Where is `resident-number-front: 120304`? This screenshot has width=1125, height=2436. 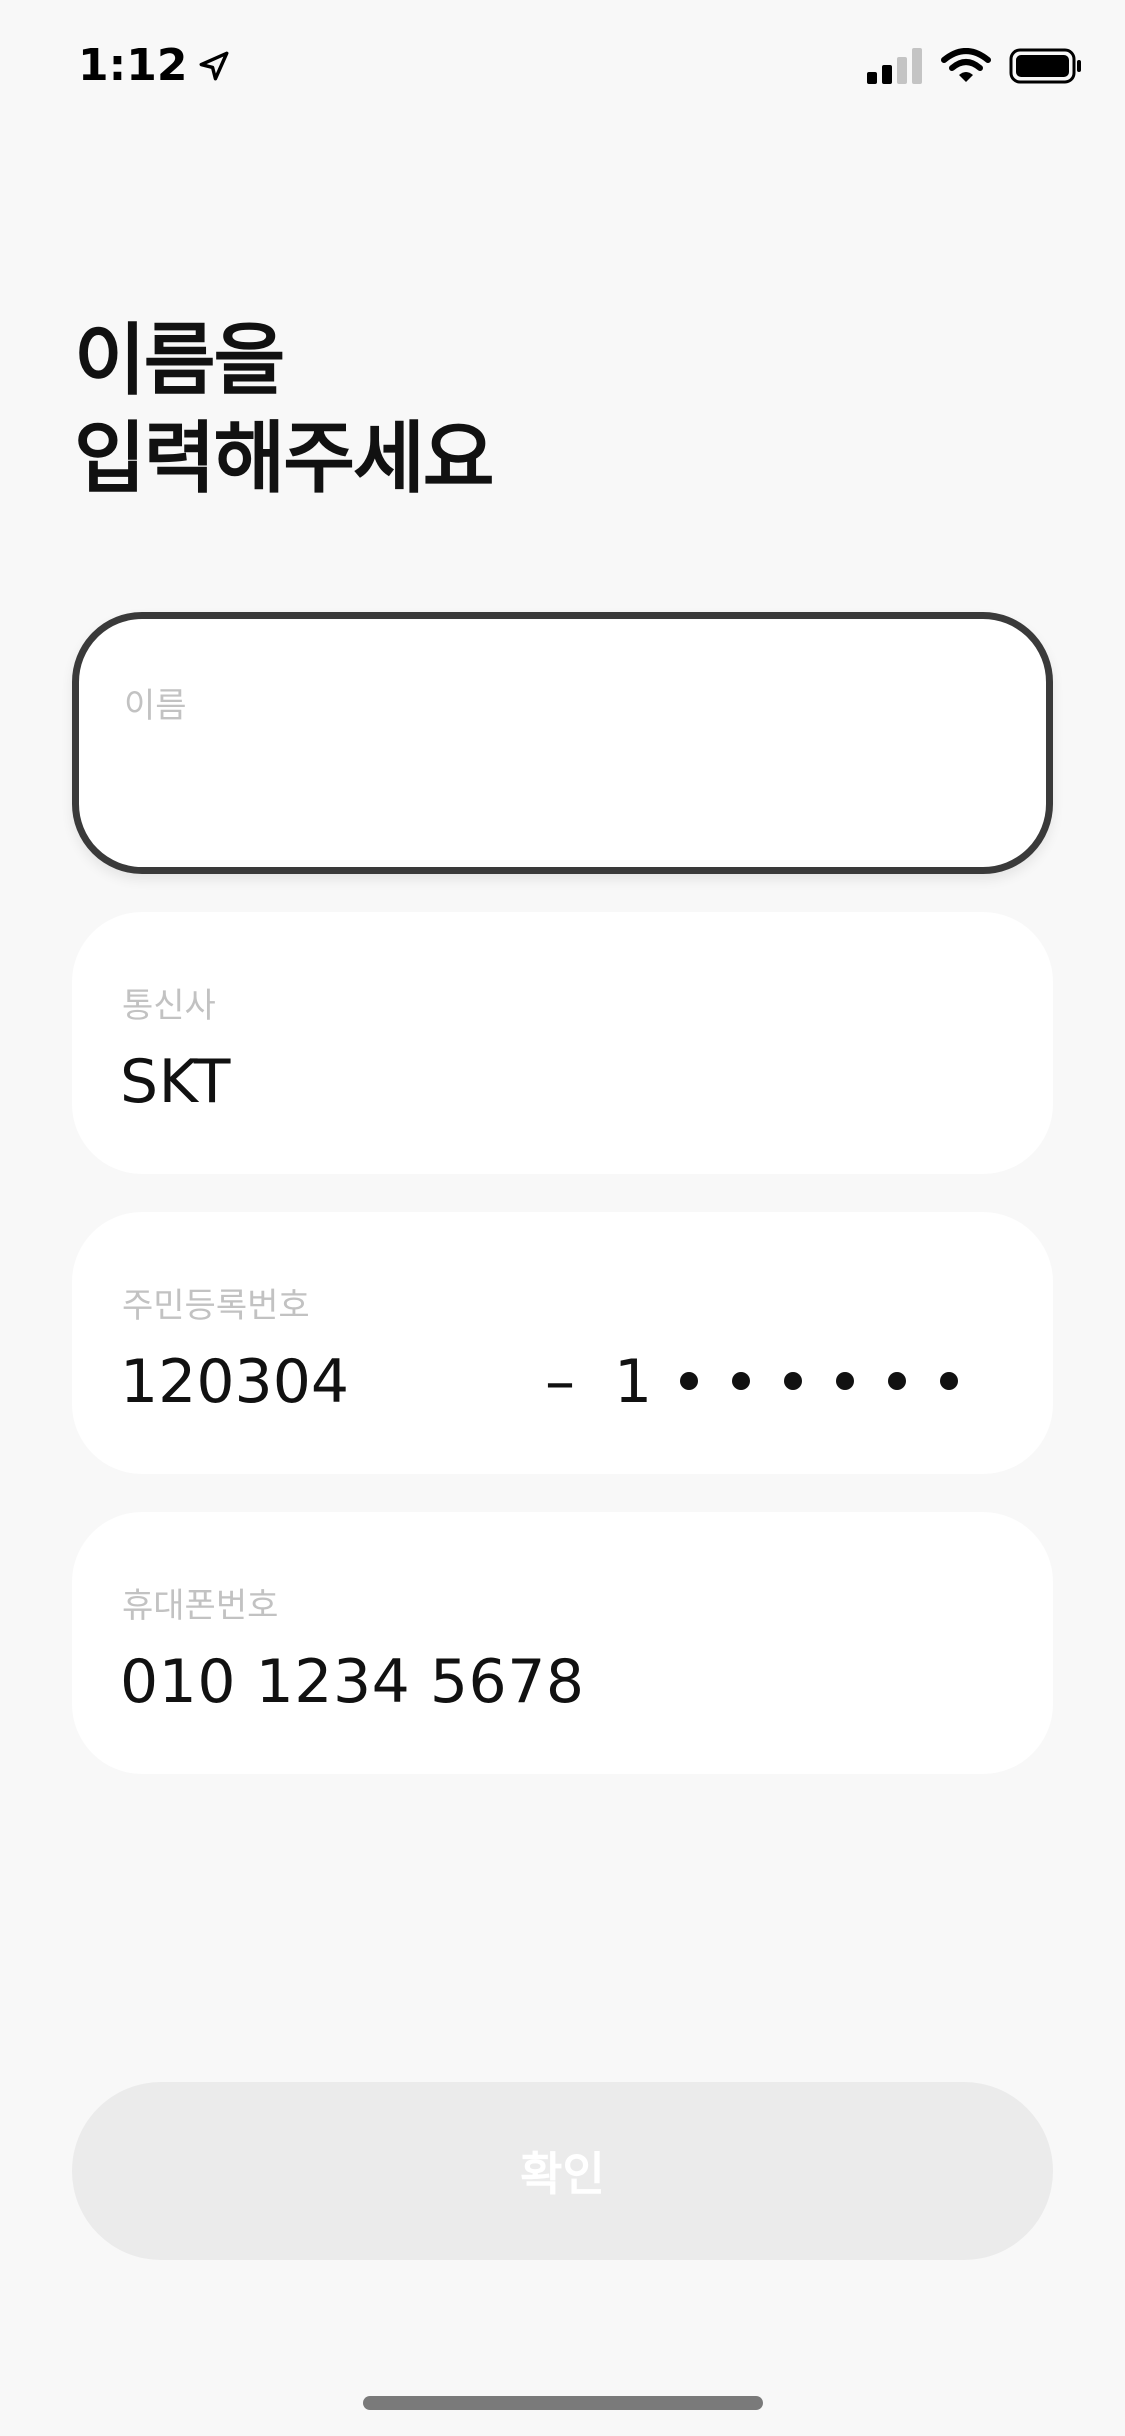
resident-number-front: 120304 is located at coordinates (235, 1382).